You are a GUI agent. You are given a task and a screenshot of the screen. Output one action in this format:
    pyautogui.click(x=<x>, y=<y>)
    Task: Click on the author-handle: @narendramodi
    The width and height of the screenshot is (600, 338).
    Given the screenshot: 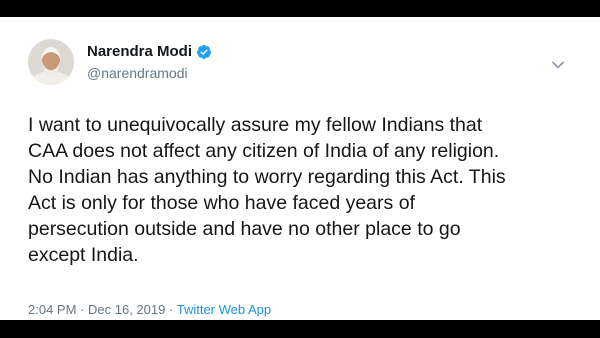 What is the action you would take?
    pyautogui.click(x=137, y=73)
    